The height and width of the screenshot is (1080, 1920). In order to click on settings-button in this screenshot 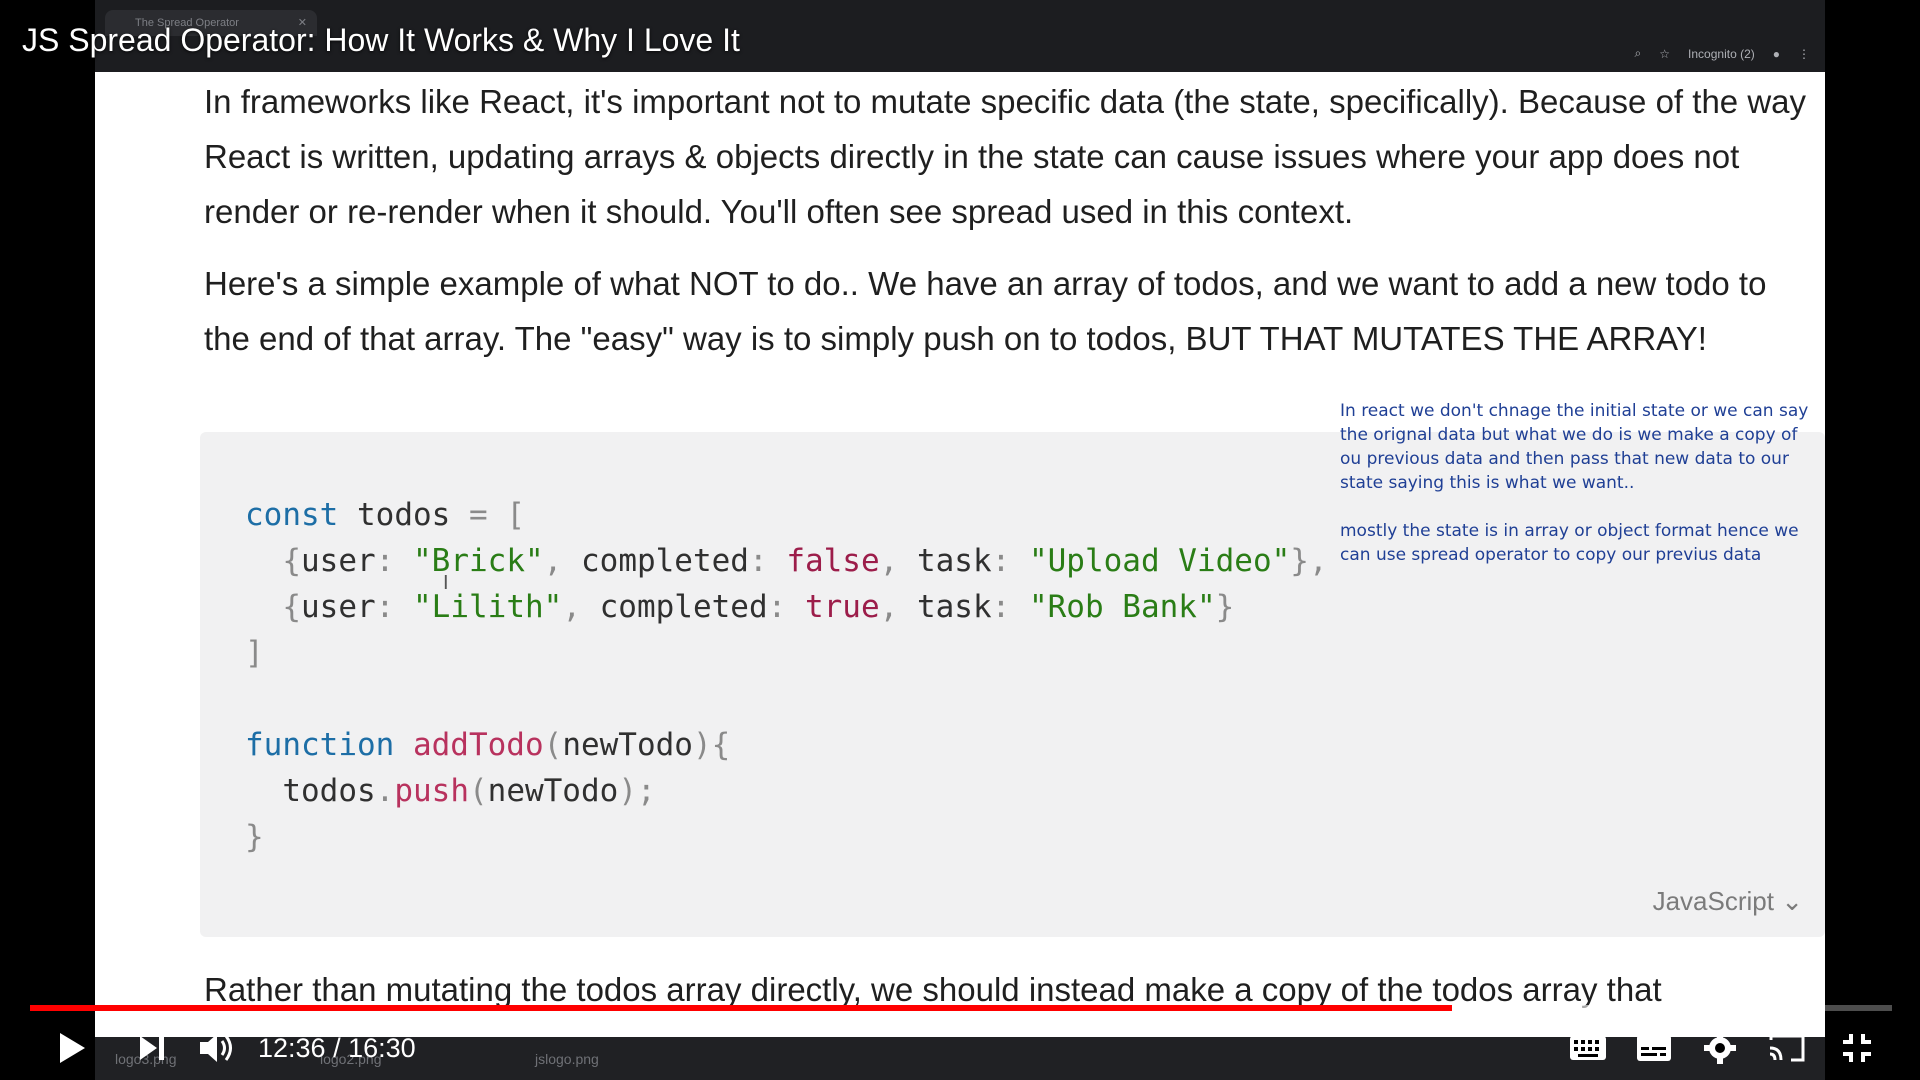, I will do `click(1720, 1048)`.